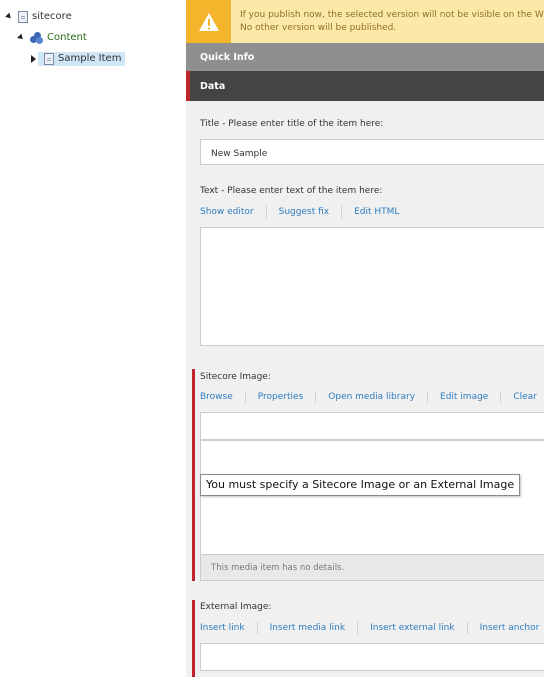  What do you see at coordinates (227, 212) in the screenshot?
I see `show-editor-link: Show editor` at bounding box center [227, 212].